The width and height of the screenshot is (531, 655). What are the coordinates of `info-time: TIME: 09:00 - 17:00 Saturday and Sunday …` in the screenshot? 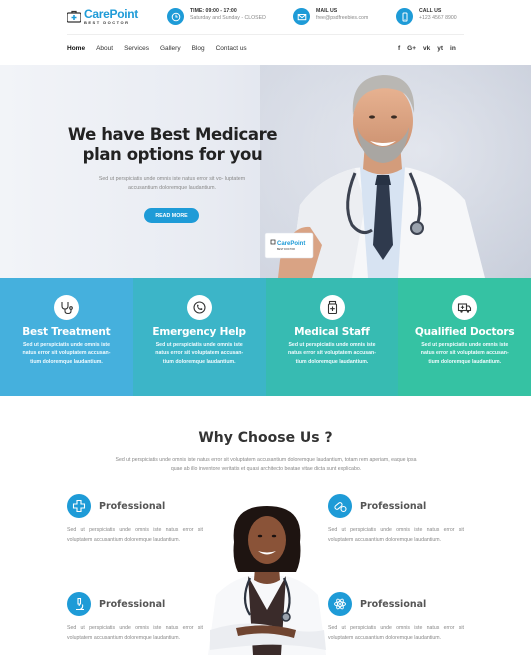 It's located at (216, 16).